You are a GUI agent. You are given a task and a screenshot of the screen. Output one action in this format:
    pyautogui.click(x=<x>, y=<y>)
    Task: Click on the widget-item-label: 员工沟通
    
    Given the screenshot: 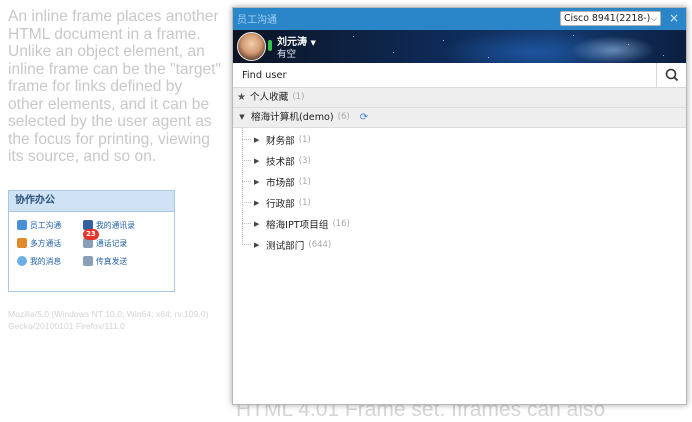 What is the action you would take?
    pyautogui.click(x=46, y=225)
    